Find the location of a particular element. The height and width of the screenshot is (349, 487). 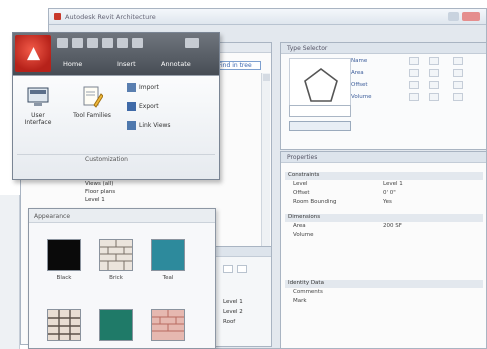

open-icon is located at coordinates (62, 43).